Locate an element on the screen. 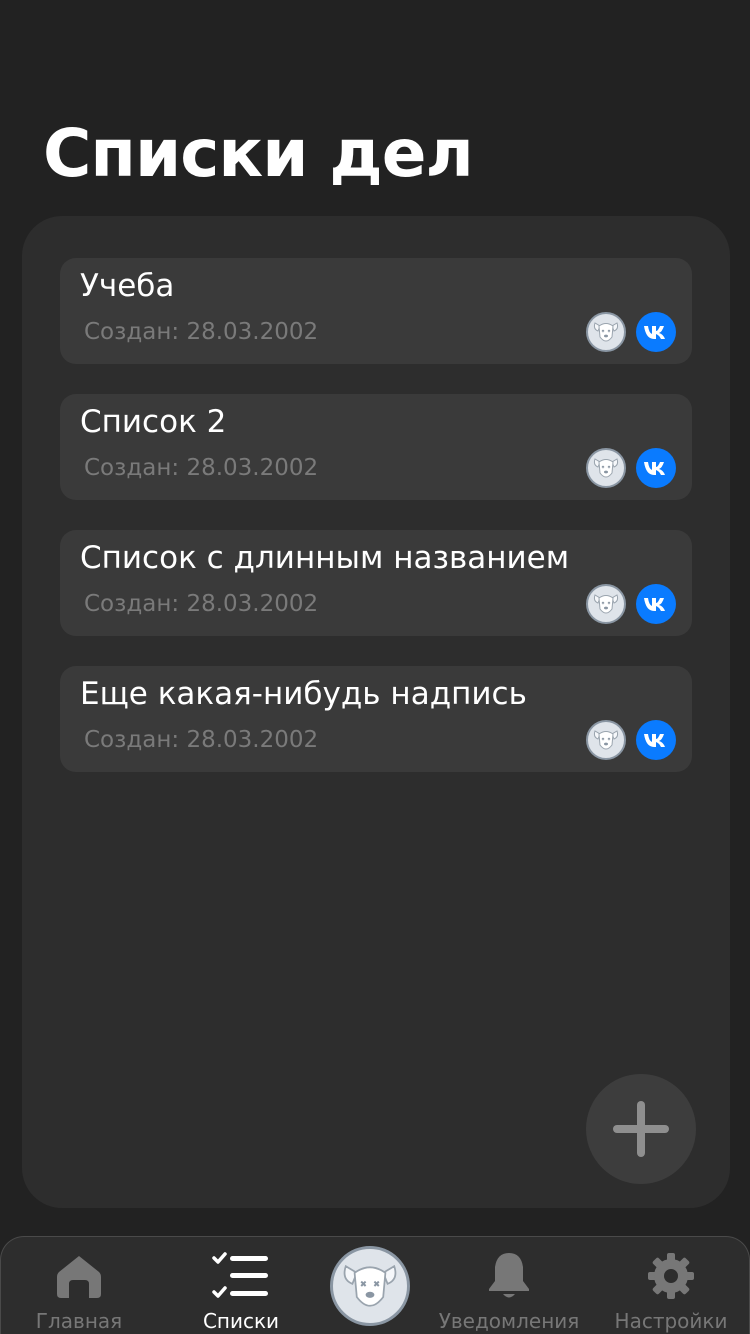 This screenshot has height=1334, width=750. tab-settings-label: Настройки is located at coordinates (671, 1321).